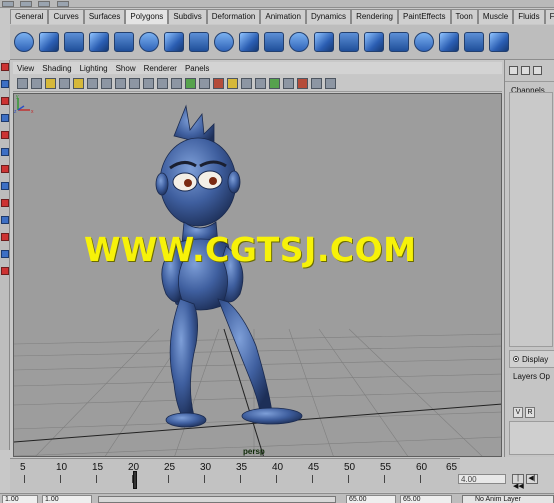 The image size is (554, 503). I want to click on grid-toggle-icon, so click(78, 83).